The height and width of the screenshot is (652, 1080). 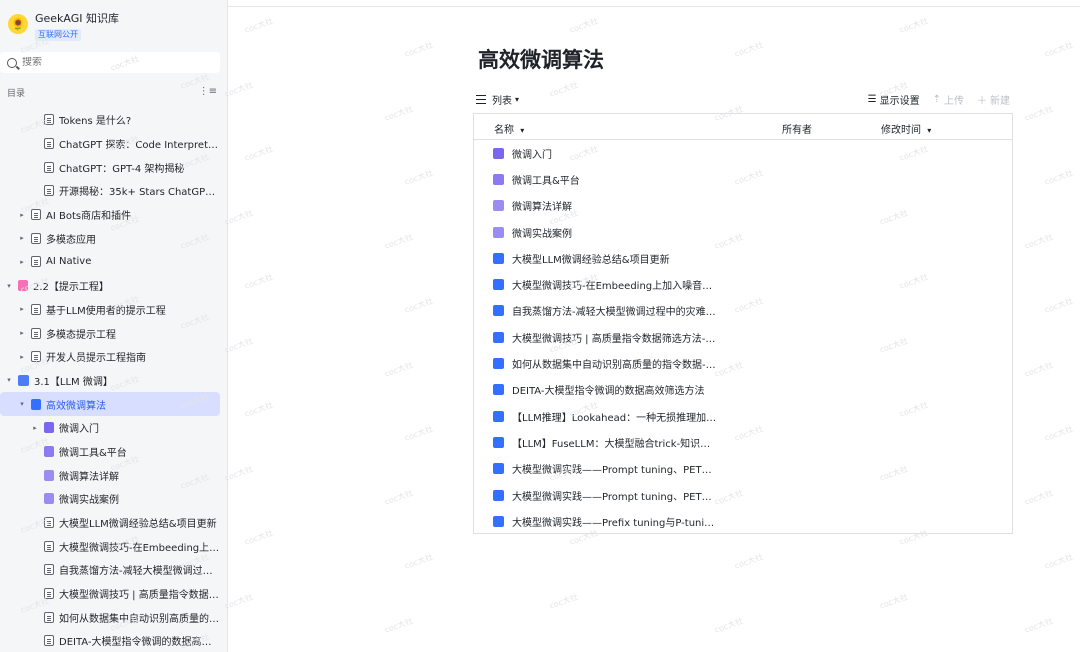 I want to click on view-label: 列表, so click(x=502, y=101).